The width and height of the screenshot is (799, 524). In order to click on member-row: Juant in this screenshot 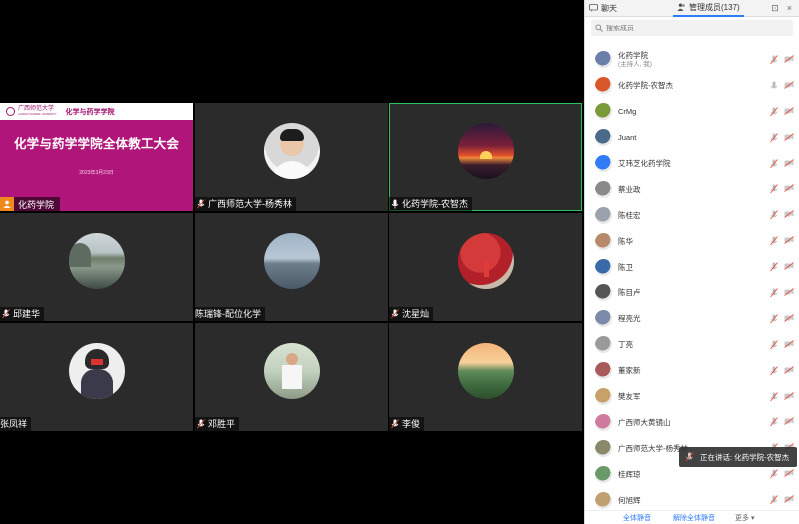, I will do `click(692, 138)`.